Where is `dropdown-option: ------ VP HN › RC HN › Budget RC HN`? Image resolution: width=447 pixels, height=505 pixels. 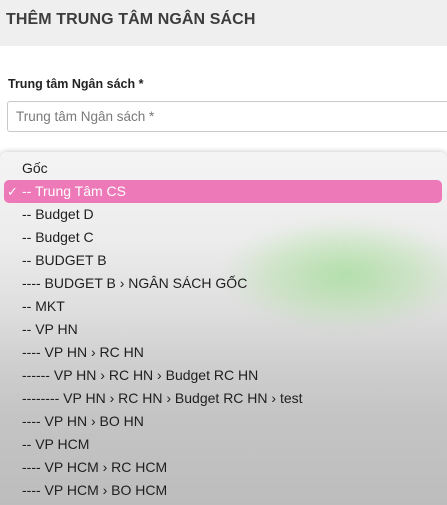
dropdown-option: ------ VP HN › RC HN › Budget RC HN is located at coordinates (223, 375).